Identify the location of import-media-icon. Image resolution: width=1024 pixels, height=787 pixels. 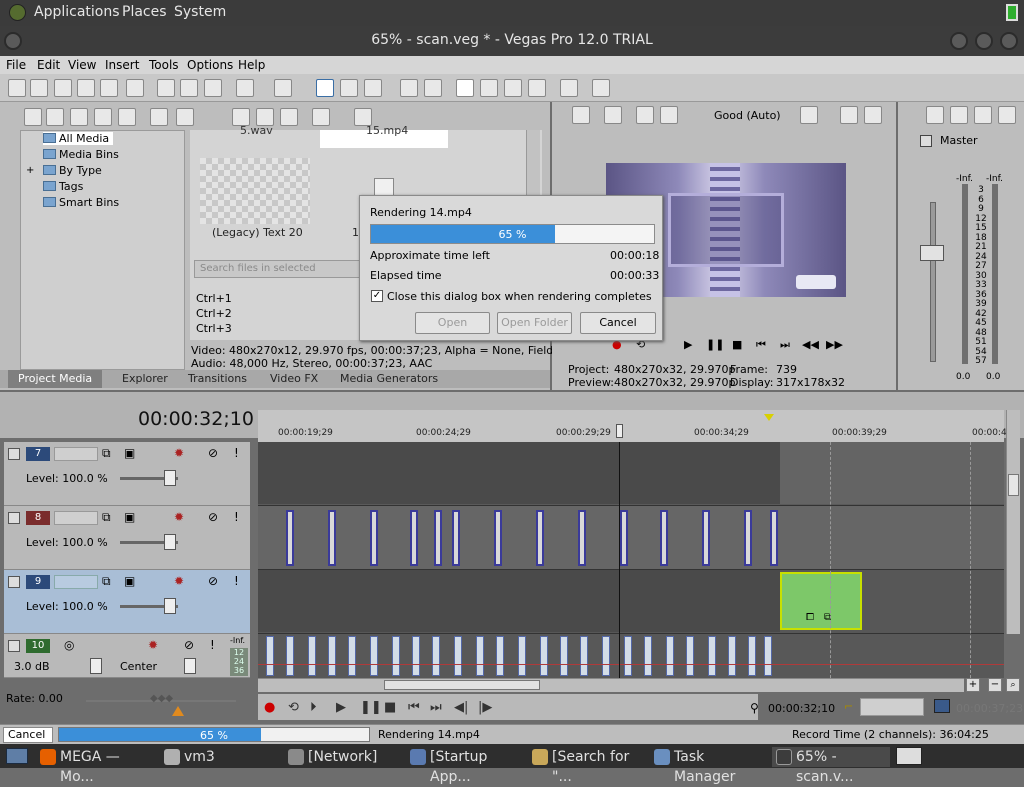
(33, 117).